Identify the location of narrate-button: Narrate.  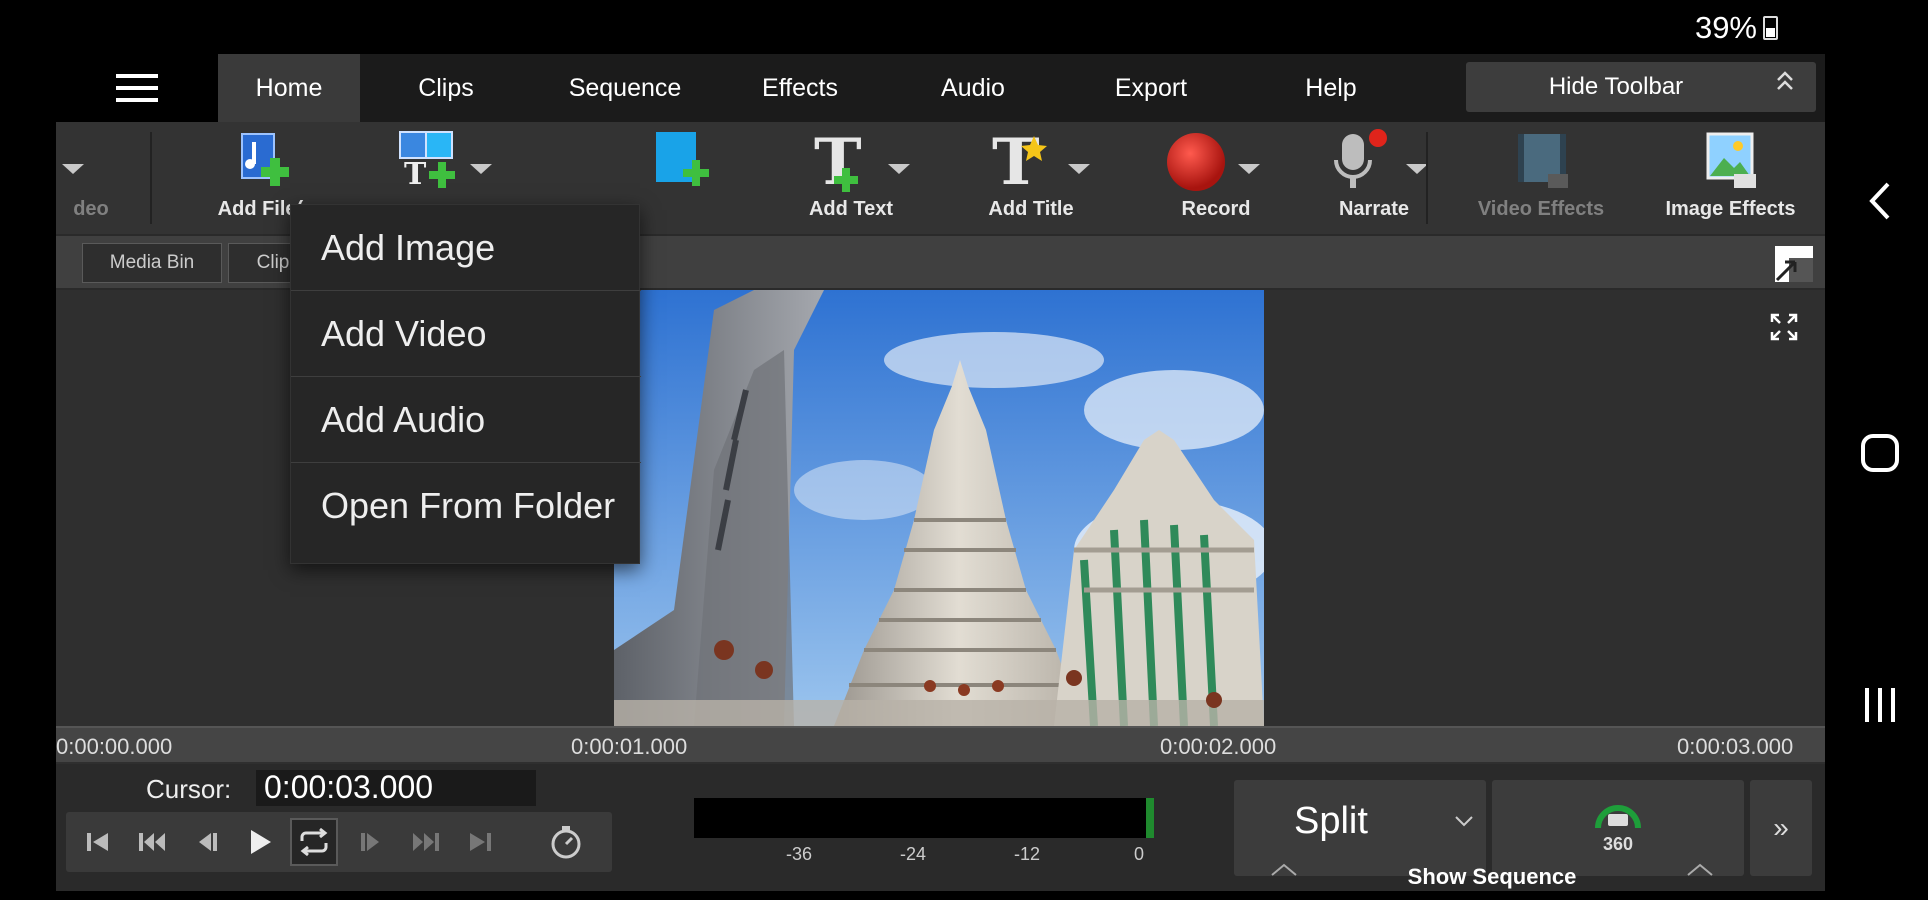
(1388, 178).